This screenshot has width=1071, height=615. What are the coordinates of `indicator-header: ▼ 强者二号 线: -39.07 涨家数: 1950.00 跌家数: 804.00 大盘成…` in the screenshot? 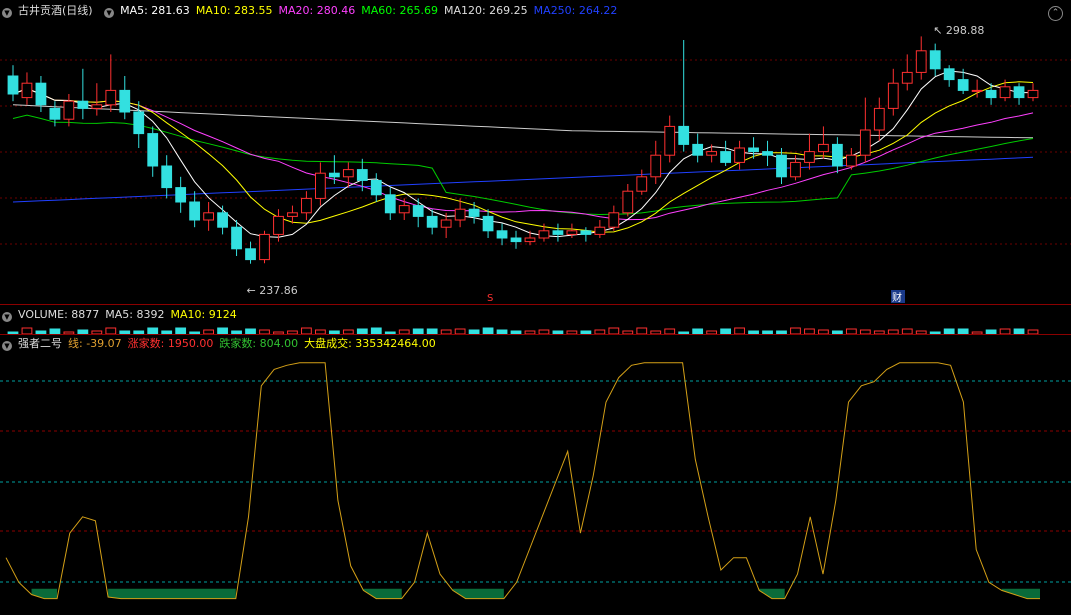 It's located at (225, 344).